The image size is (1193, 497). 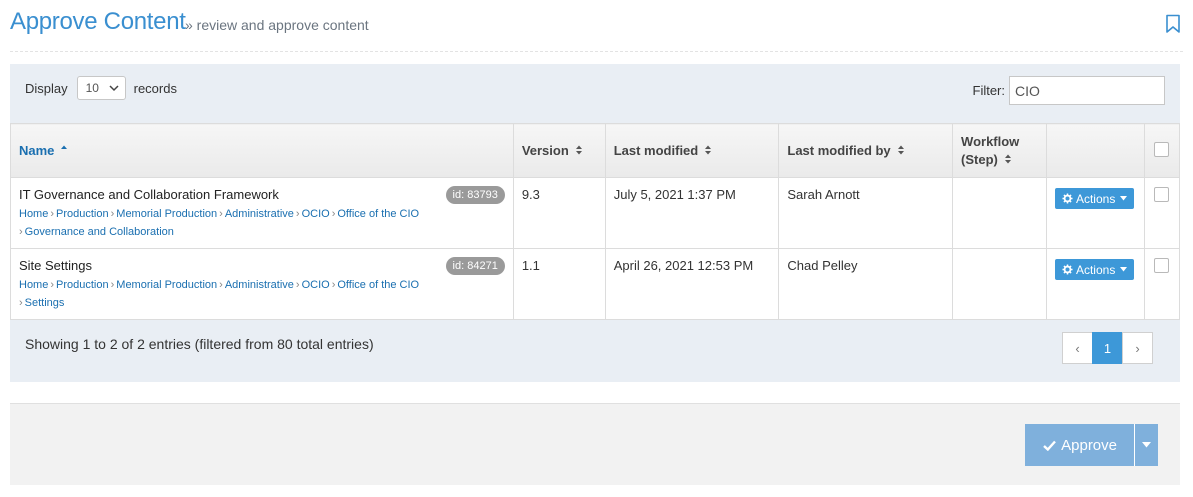 I want to click on approve-dropdown-toggle, so click(x=1146, y=445).